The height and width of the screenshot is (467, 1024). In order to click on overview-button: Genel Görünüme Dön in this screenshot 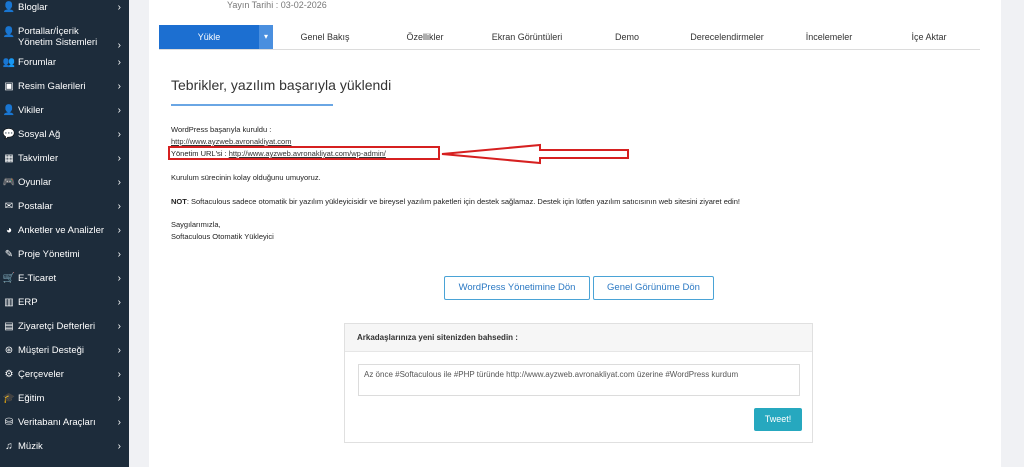, I will do `click(653, 288)`.